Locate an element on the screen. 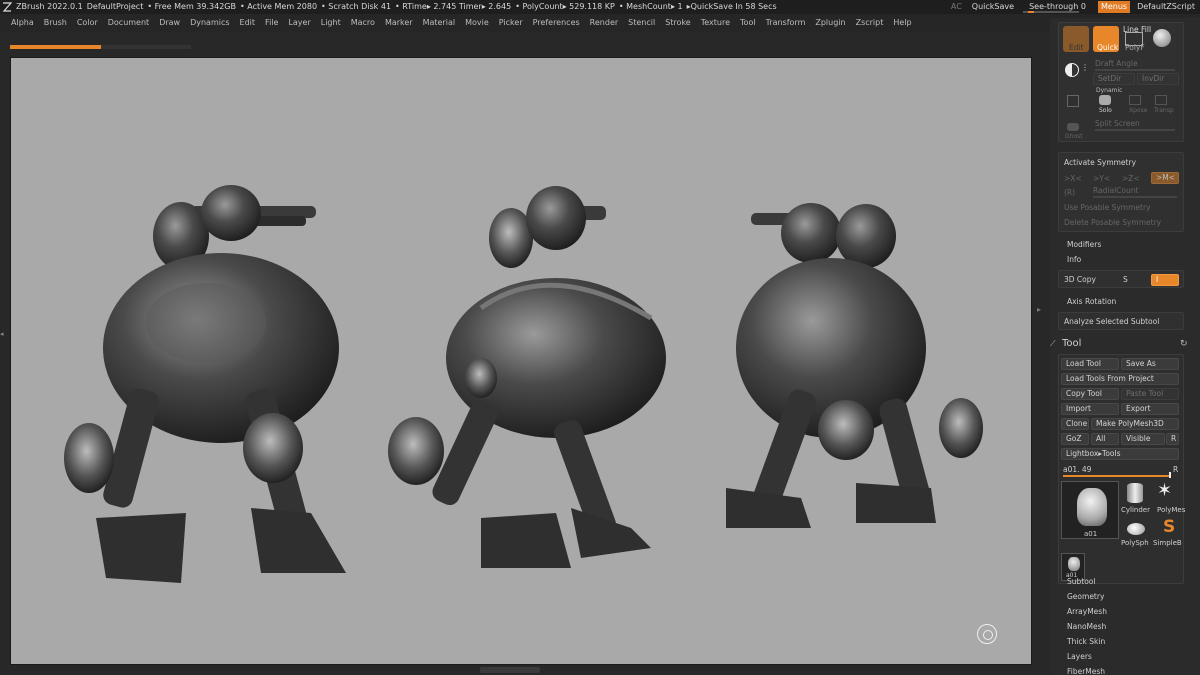  menu-tool: Tool is located at coordinates (748, 23).